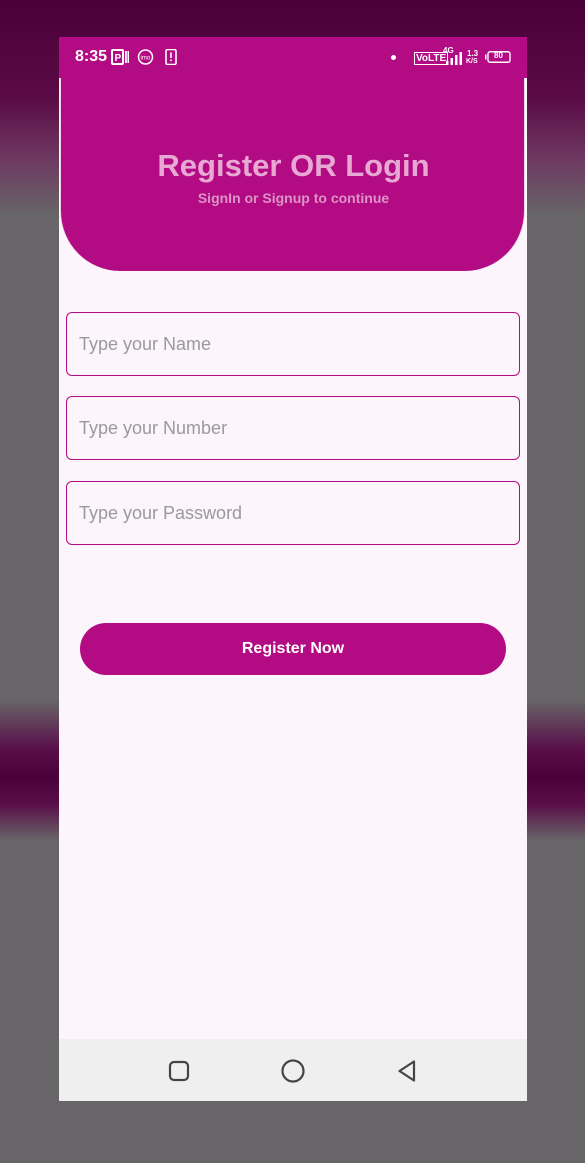  I want to click on signal-strength-icon, so click(454, 58).